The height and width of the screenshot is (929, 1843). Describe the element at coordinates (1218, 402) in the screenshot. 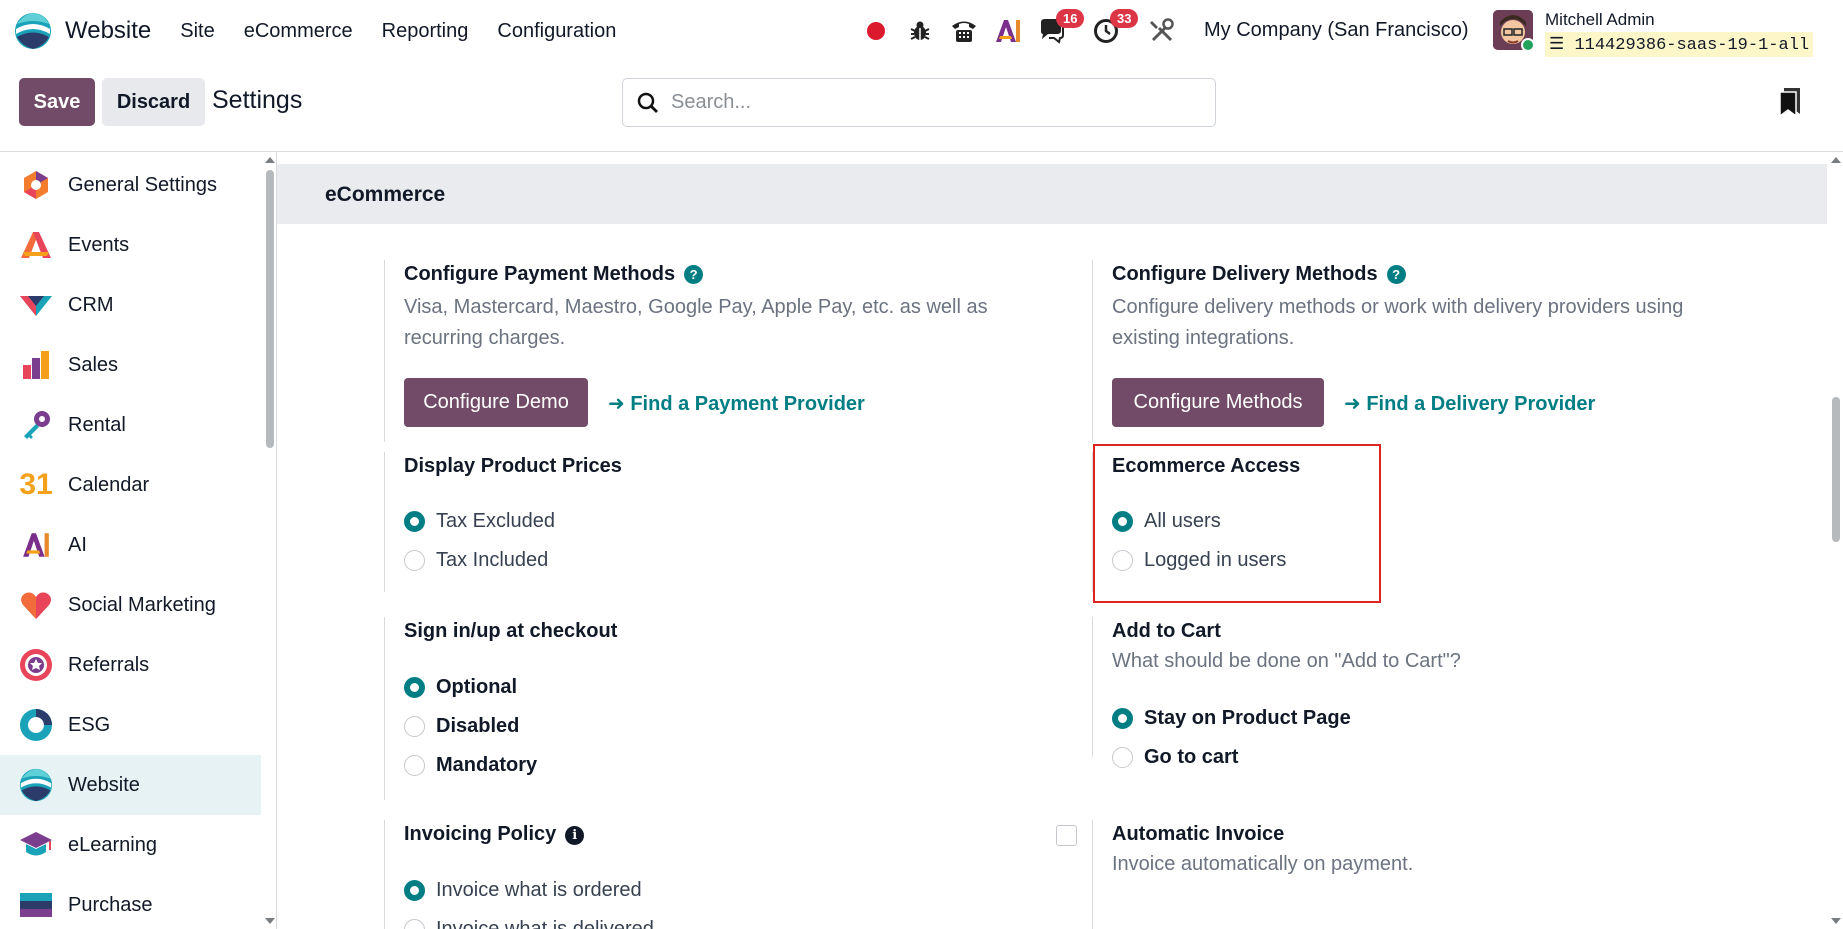

I see `configure-methods-button: Configure Methods` at that location.